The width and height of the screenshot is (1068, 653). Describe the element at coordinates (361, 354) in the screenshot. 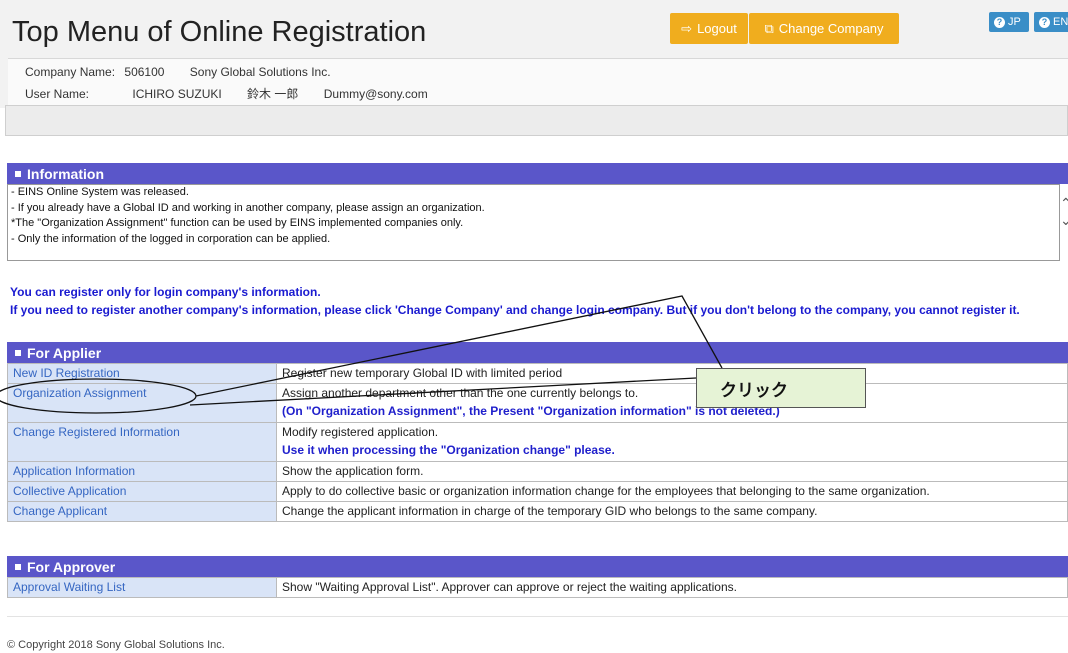

I see `annotation-overlay` at that location.